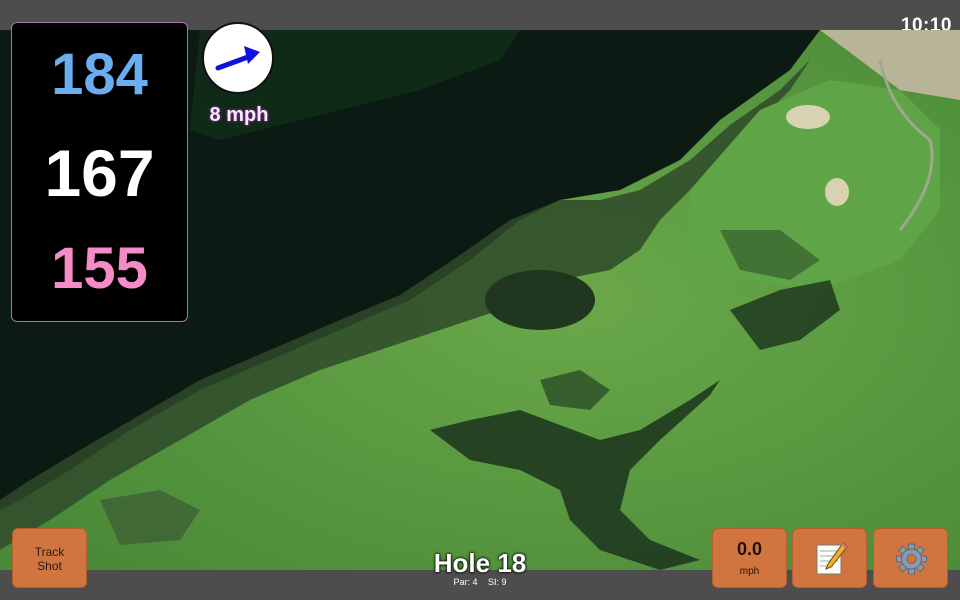  Describe the element at coordinates (749, 571) in the screenshot. I see `speed-unit: mph` at that location.